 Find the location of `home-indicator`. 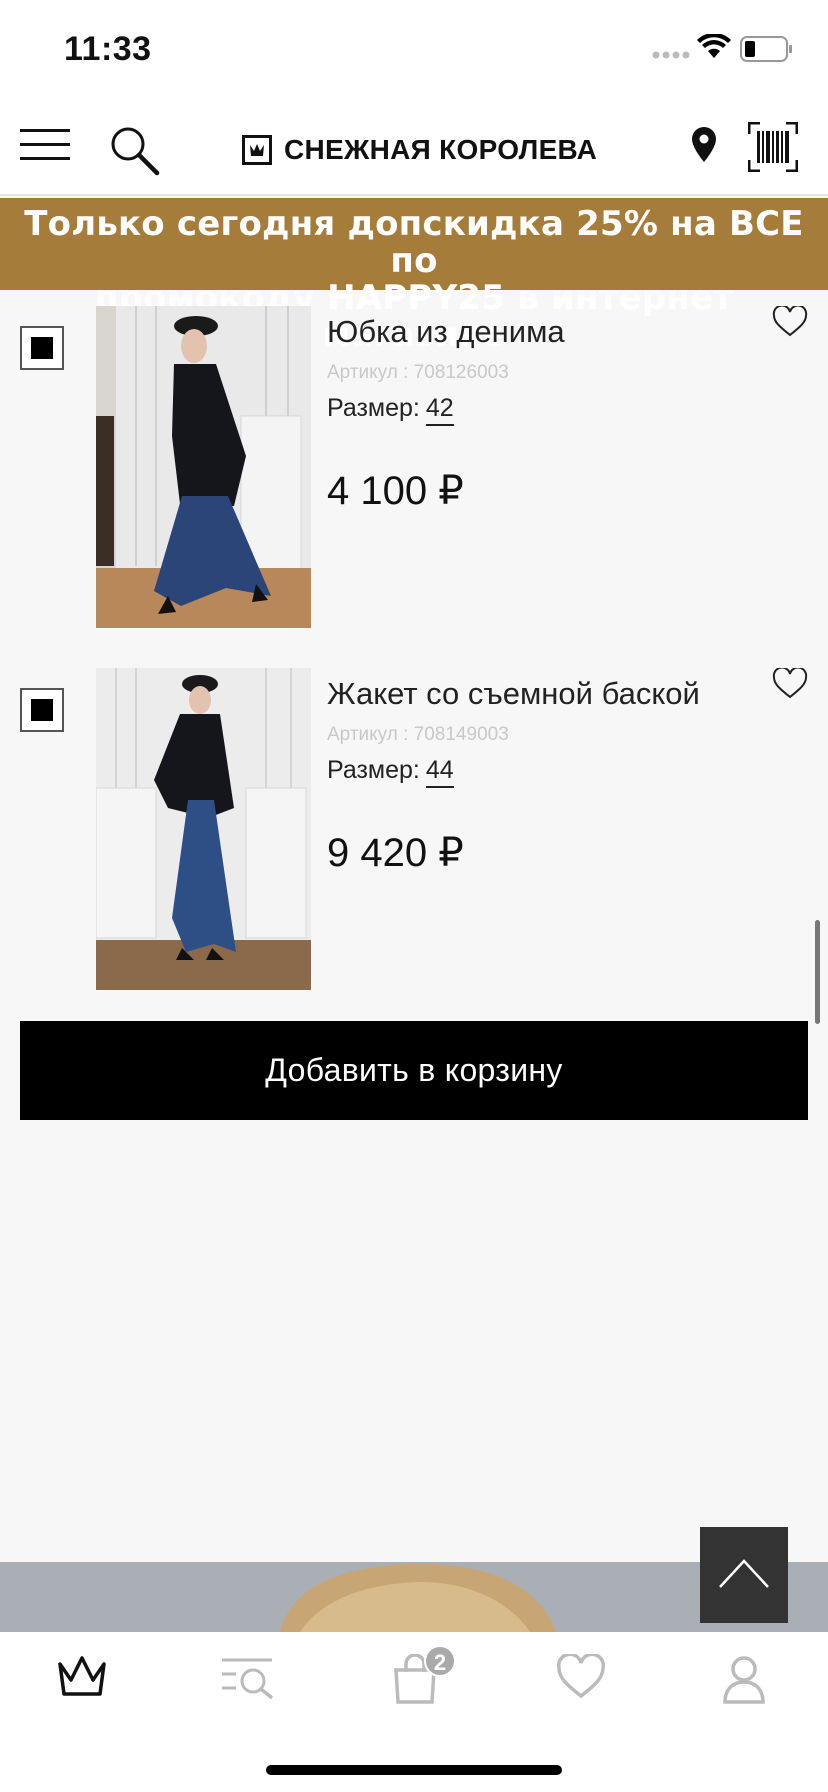

home-indicator is located at coordinates (414, 1770).